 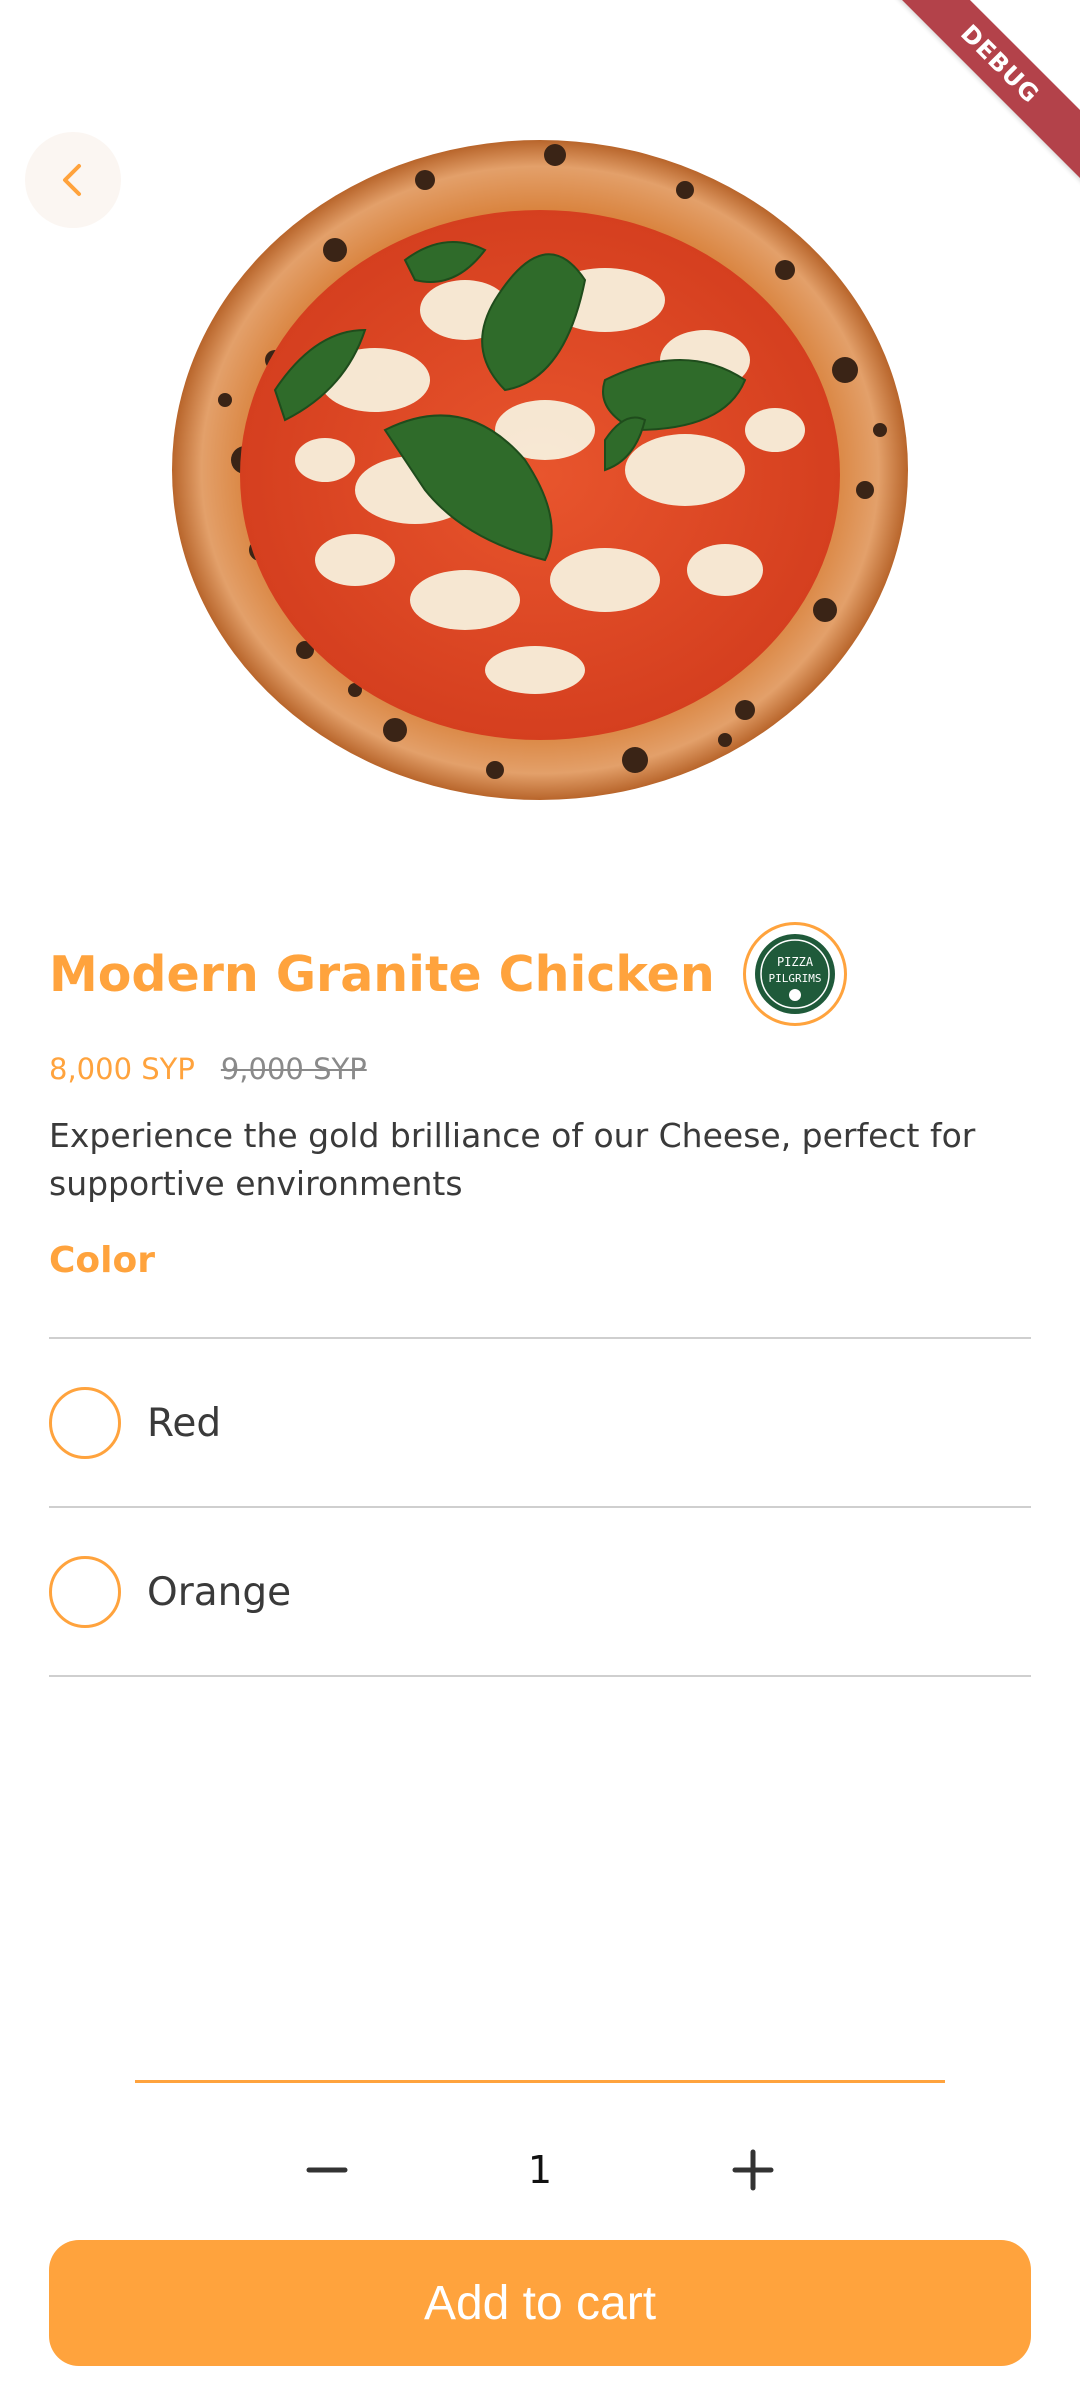 I want to click on minus-icon, so click(x=327, y=2170).